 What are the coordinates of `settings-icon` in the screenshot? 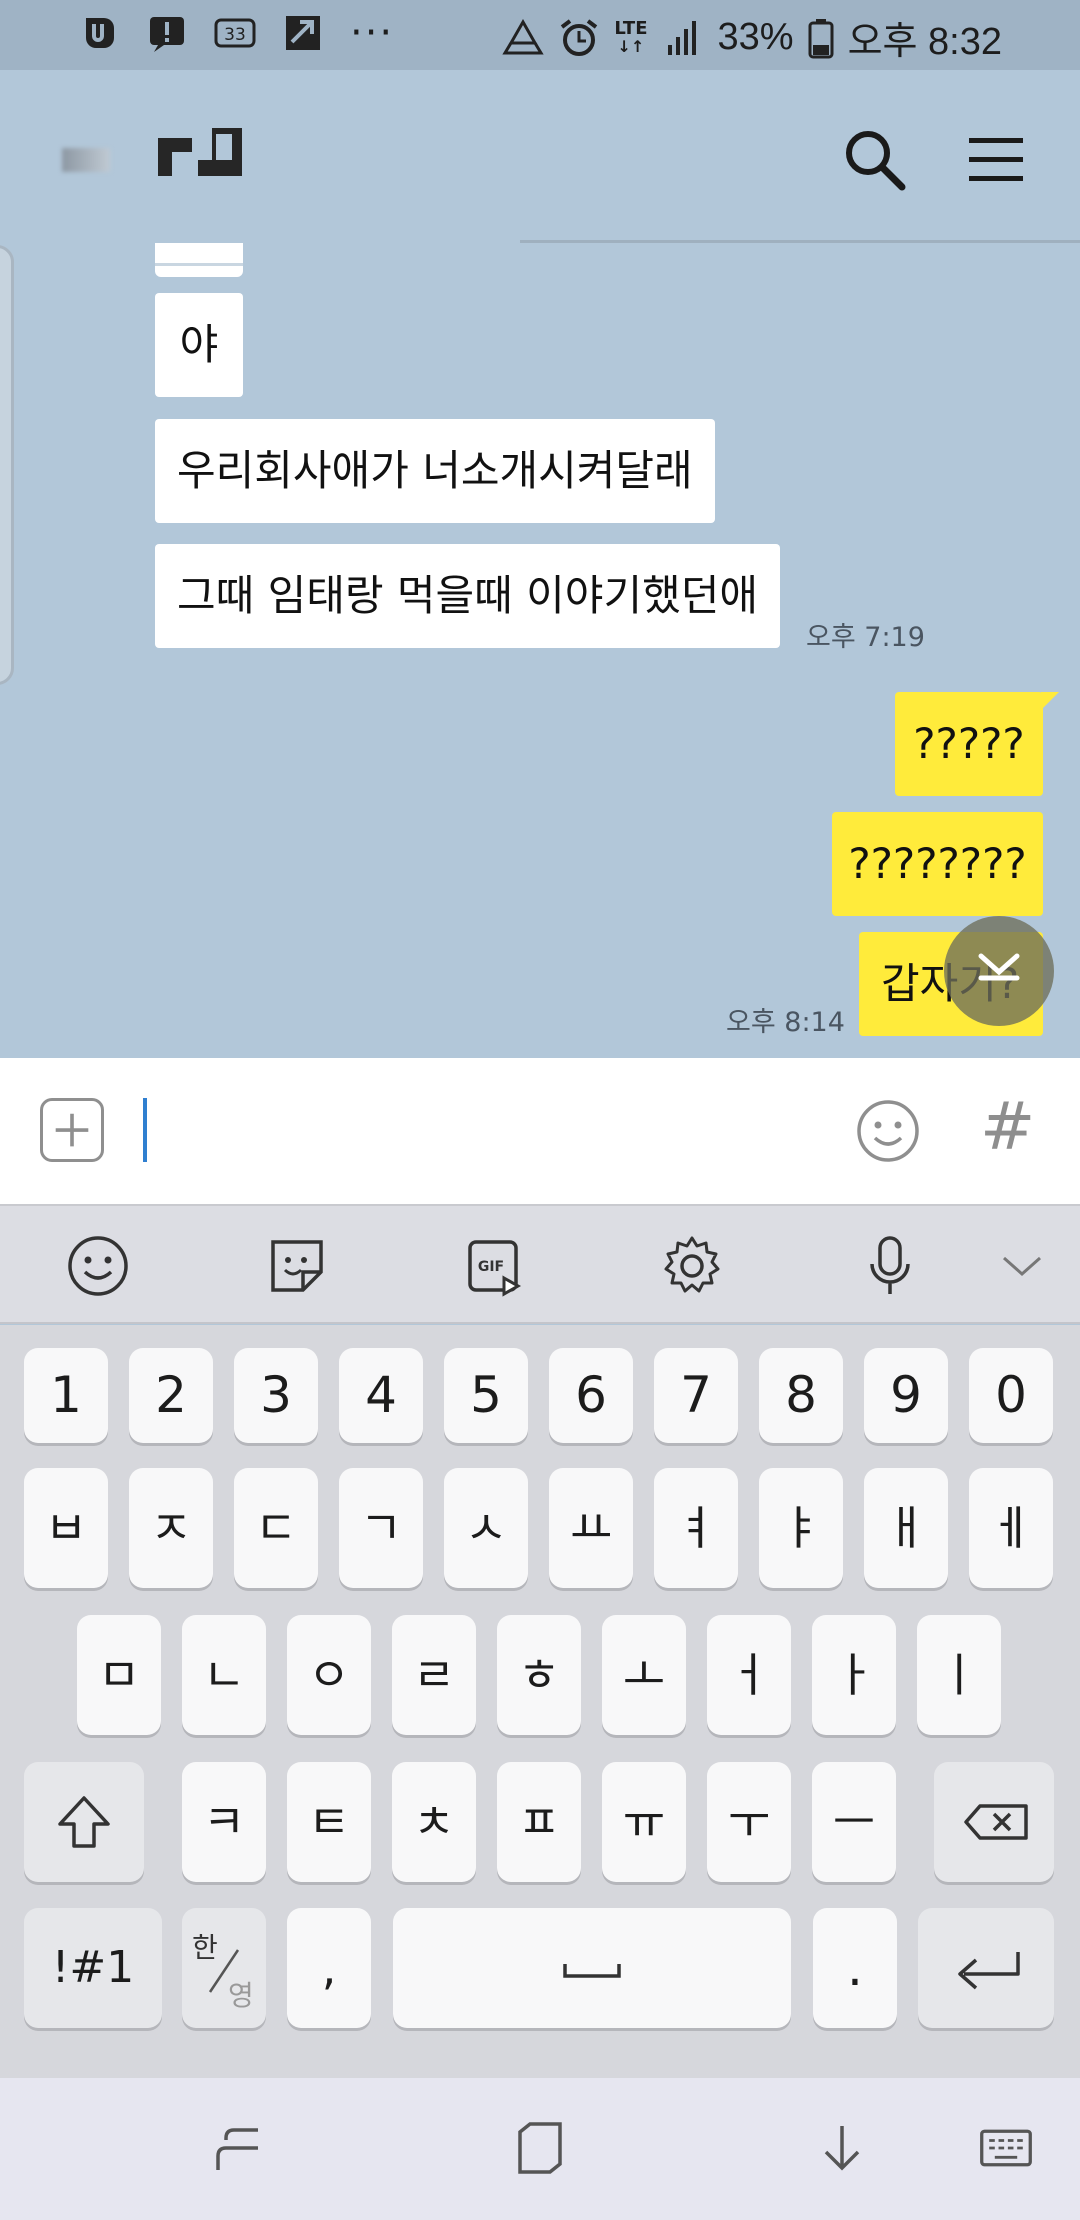 It's located at (692, 1266).